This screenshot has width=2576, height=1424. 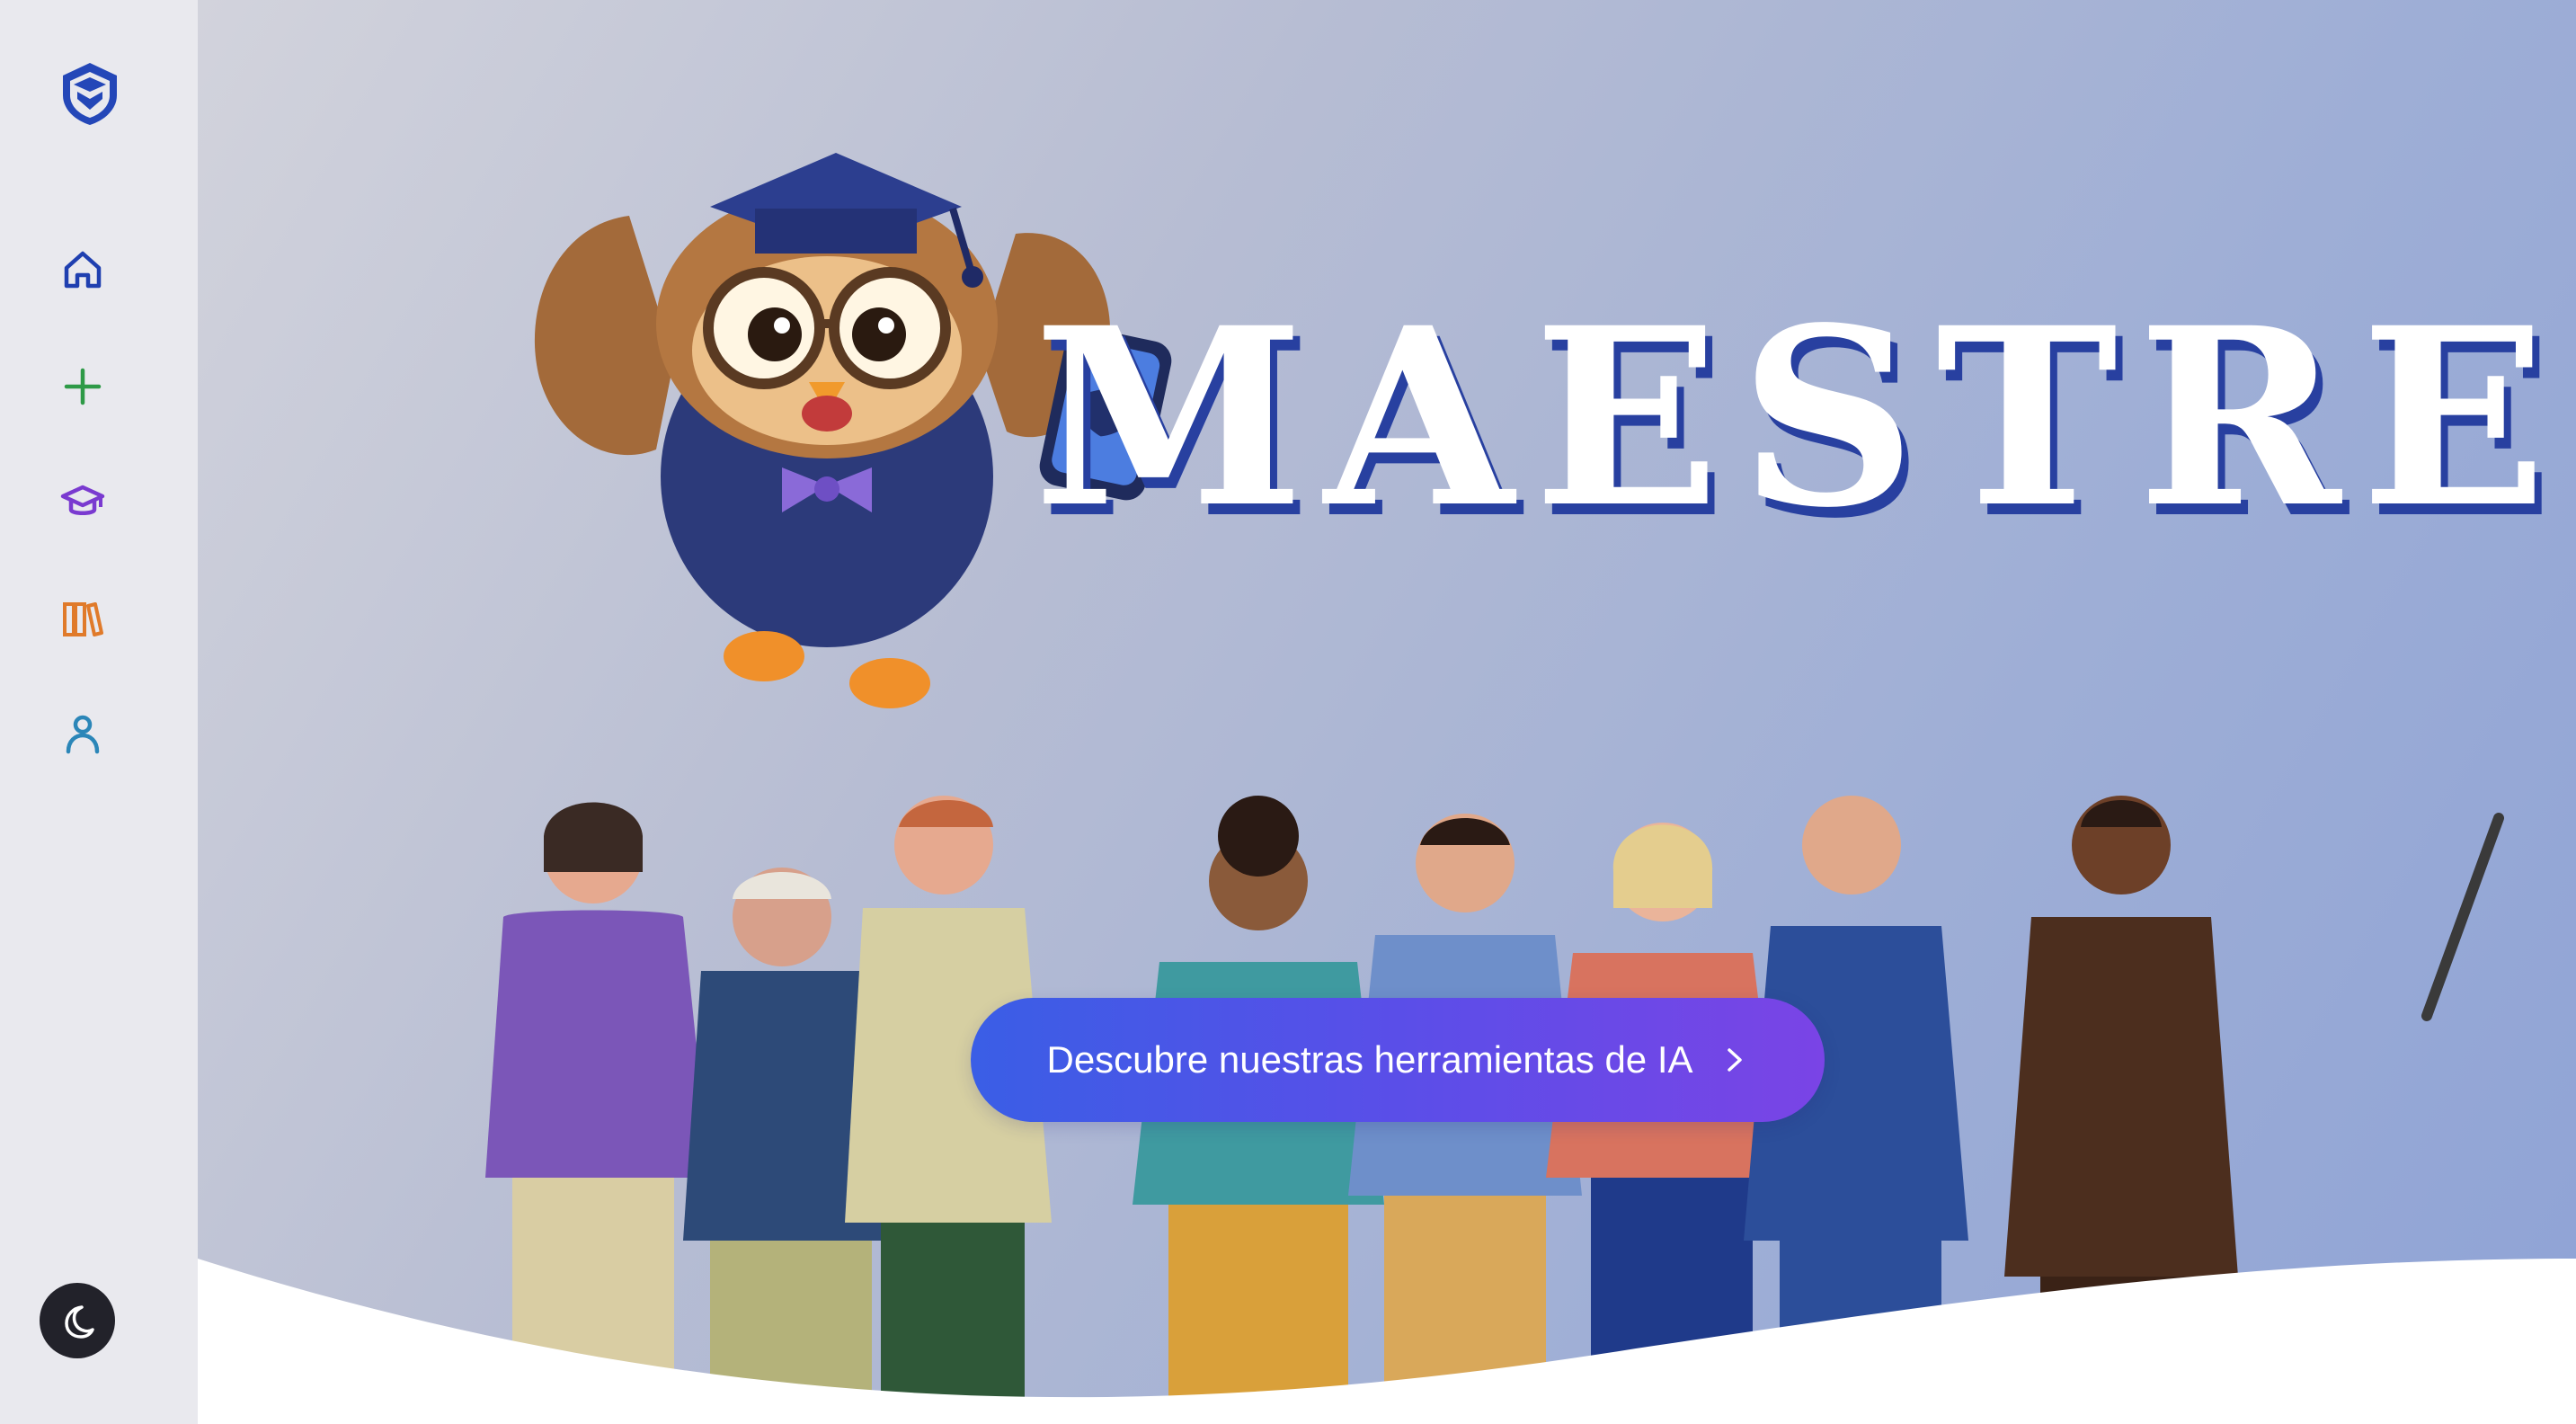 What do you see at coordinates (1794, 432) in the screenshot?
I see `brand-title: MAESTRE MAESTRE` at bounding box center [1794, 432].